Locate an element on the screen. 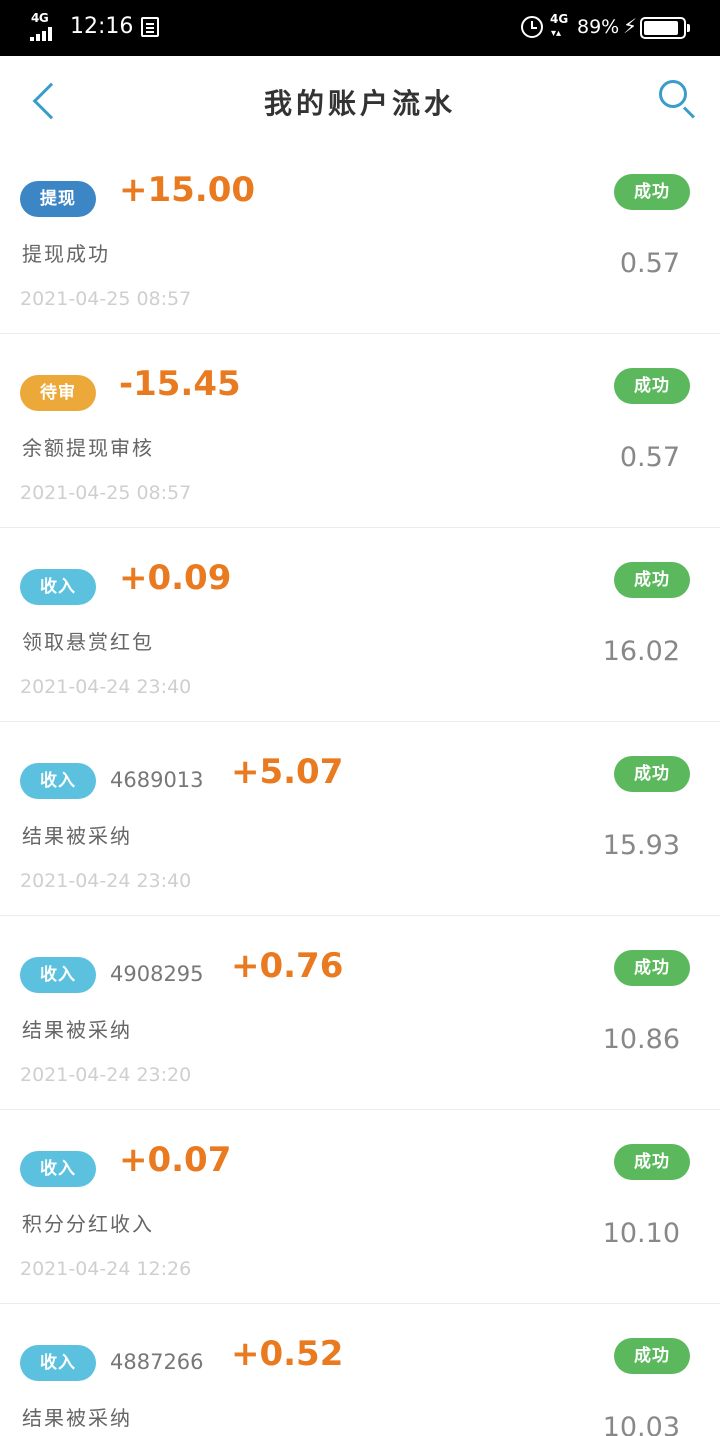 Image resolution: width=720 pixels, height=1436 pixels. transaction-ref: 4887266 is located at coordinates (157, 1362).